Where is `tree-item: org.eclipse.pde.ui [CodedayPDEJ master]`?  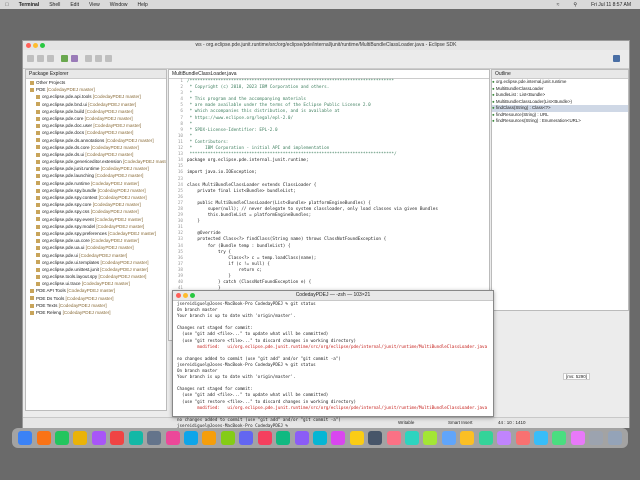 tree-item: org.eclipse.pde.ui [CodedayPDEJ master] is located at coordinates (96, 255).